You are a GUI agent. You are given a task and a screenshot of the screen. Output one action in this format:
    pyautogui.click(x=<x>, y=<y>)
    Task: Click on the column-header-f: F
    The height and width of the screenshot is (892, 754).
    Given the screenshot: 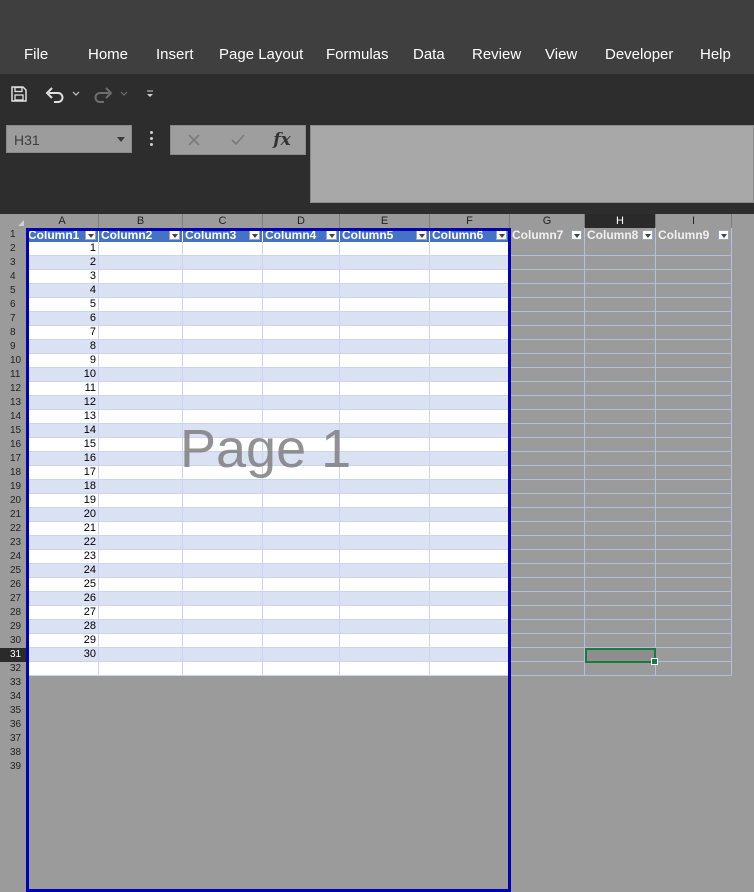 What is the action you would take?
    pyautogui.click(x=470, y=221)
    